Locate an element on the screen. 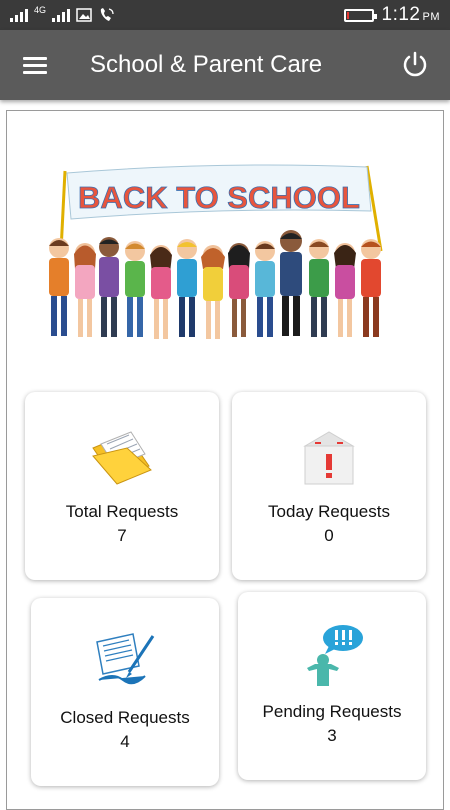 The height and width of the screenshot is (810, 450). today-requests-card: Today Requests 0 is located at coordinates (329, 486).